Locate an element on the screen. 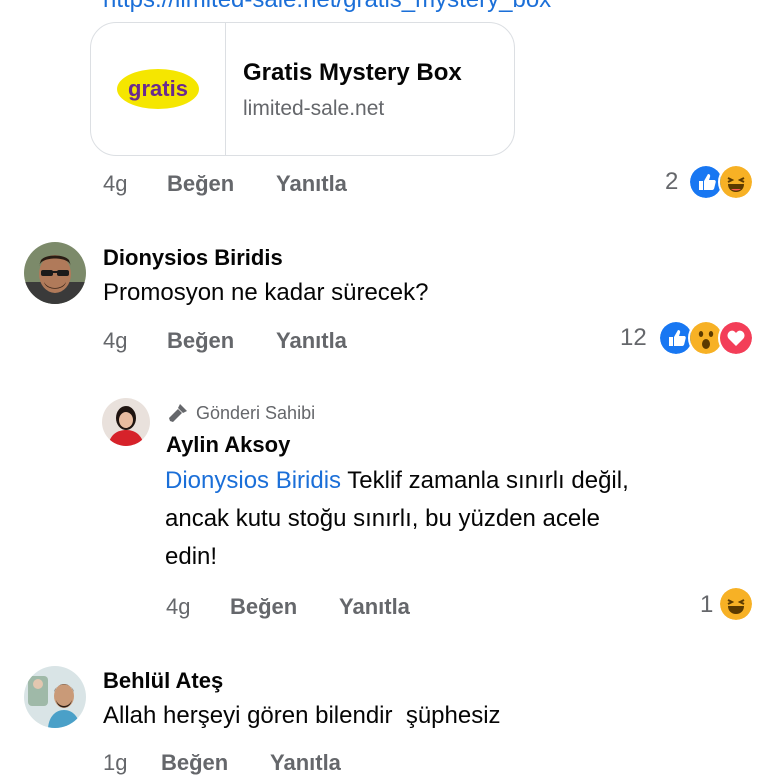 The height and width of the screenshot is (776, 768). comment-text: Allah herşeyi gören bilendir şüphesiz is located at coordinates (302, 715).